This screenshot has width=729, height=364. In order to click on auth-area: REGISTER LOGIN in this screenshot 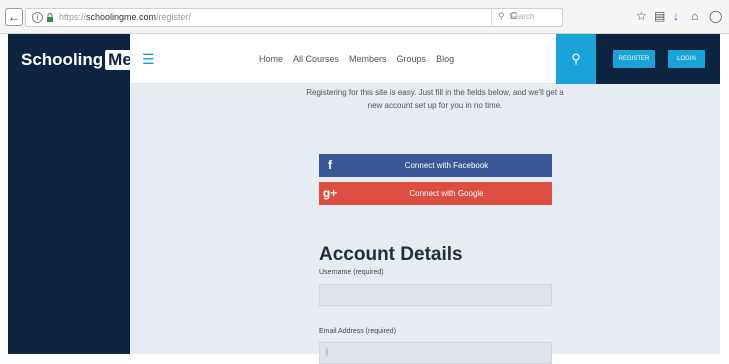, I will do `click(658, 59)`.